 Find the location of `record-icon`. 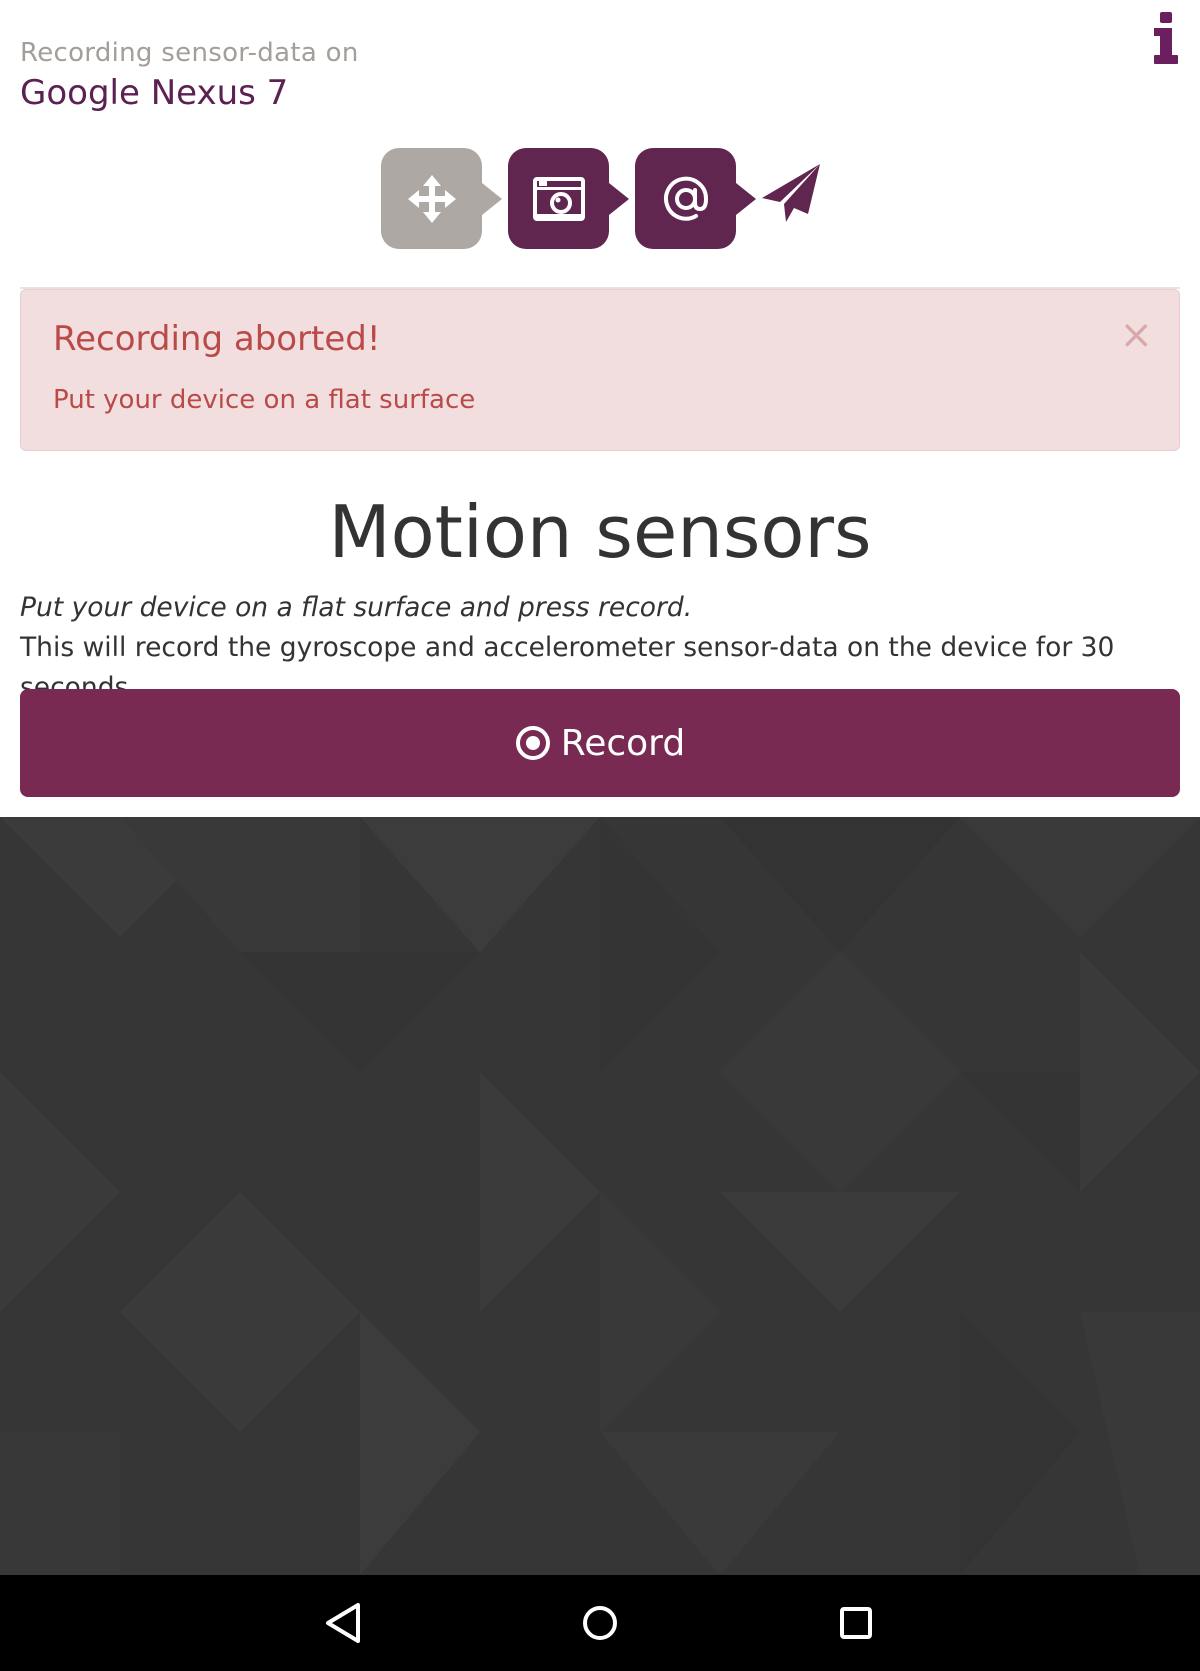

record-icon is located at coordinates (532, 743).